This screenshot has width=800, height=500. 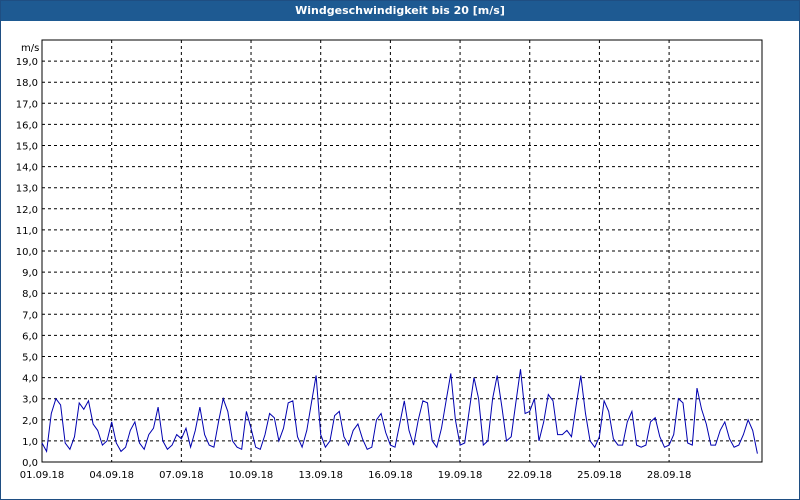 What do you see at coordinates (111, 475) in the screenshot?
I see `x-tick-label: 04.09.18` at bounding box center [111, 475].